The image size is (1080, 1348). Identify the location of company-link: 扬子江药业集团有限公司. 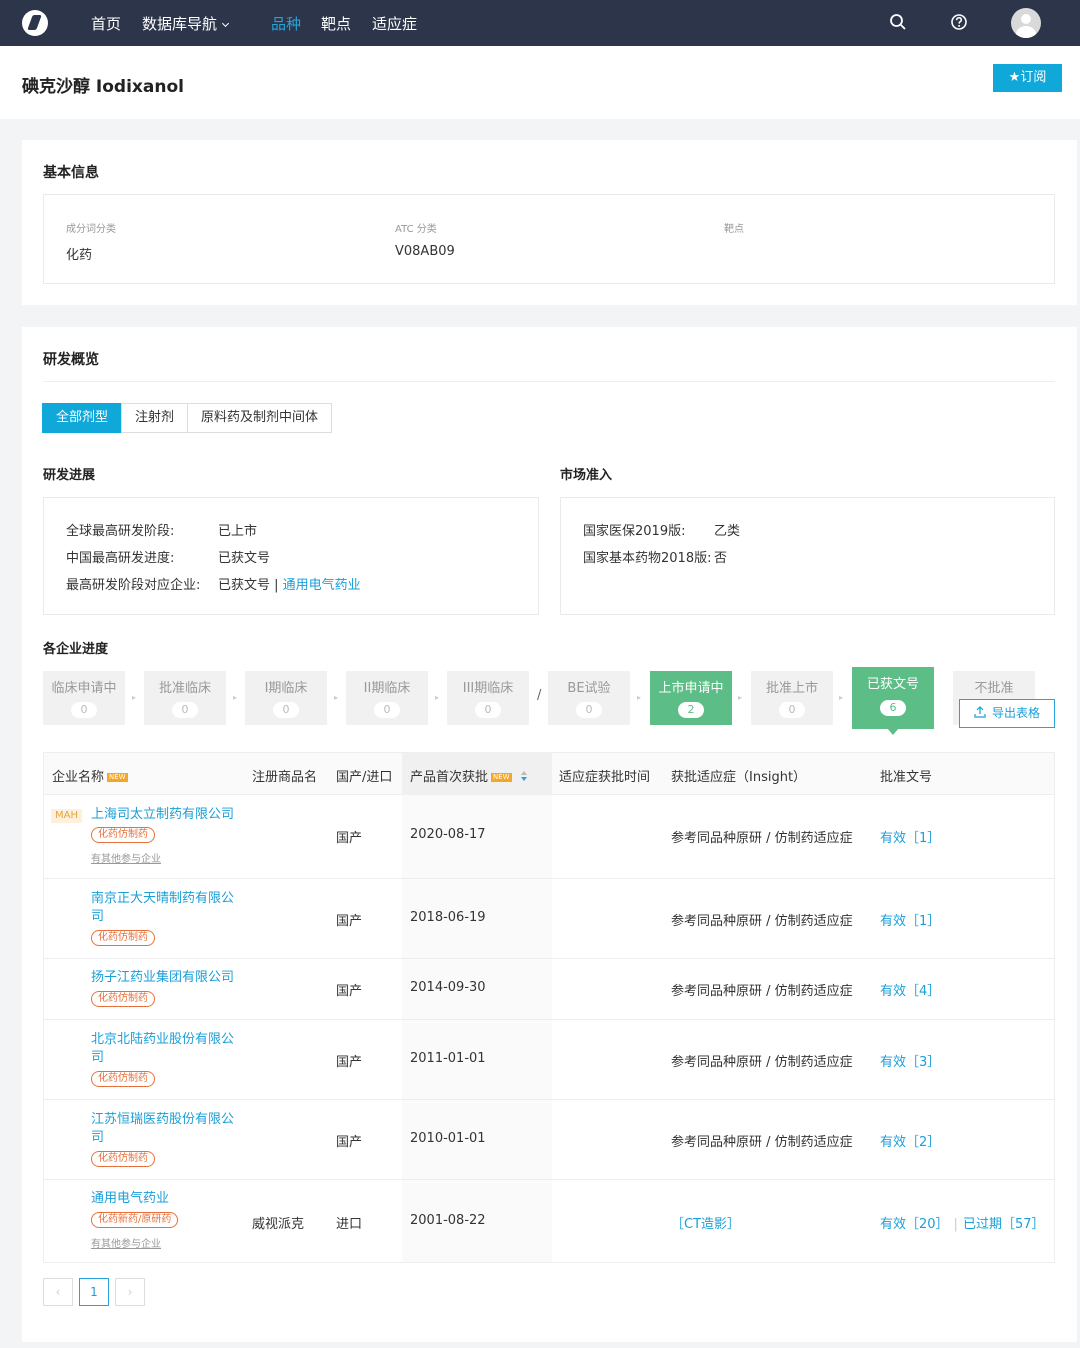
(163, 978).